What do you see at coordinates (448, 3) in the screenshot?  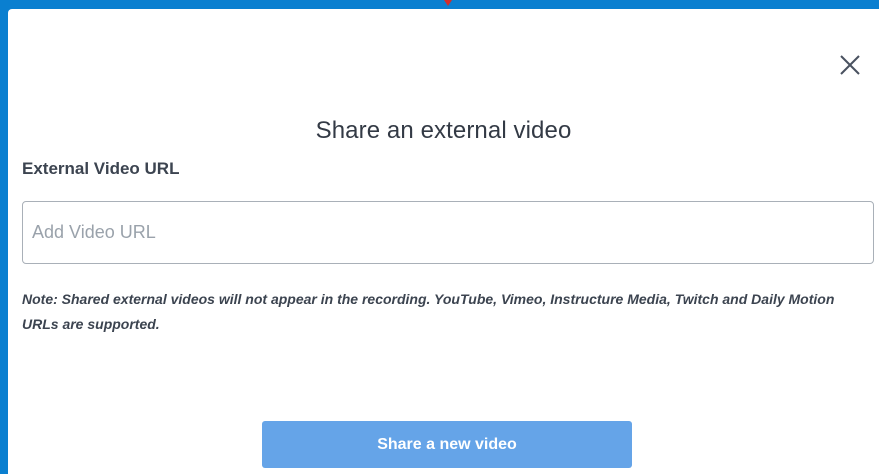 I see `pointer-marker` at bounding box center [448, 3].